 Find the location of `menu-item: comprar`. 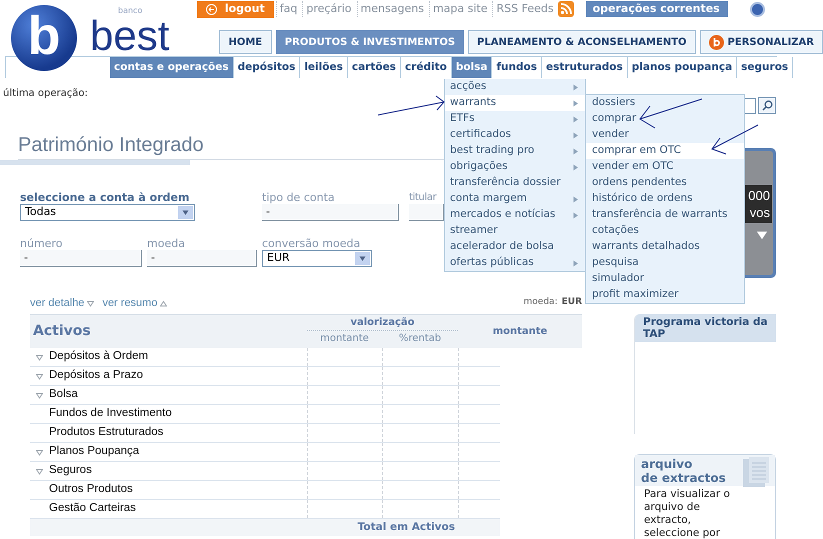

menu-item: comprar is located at coordinates (665, 119).